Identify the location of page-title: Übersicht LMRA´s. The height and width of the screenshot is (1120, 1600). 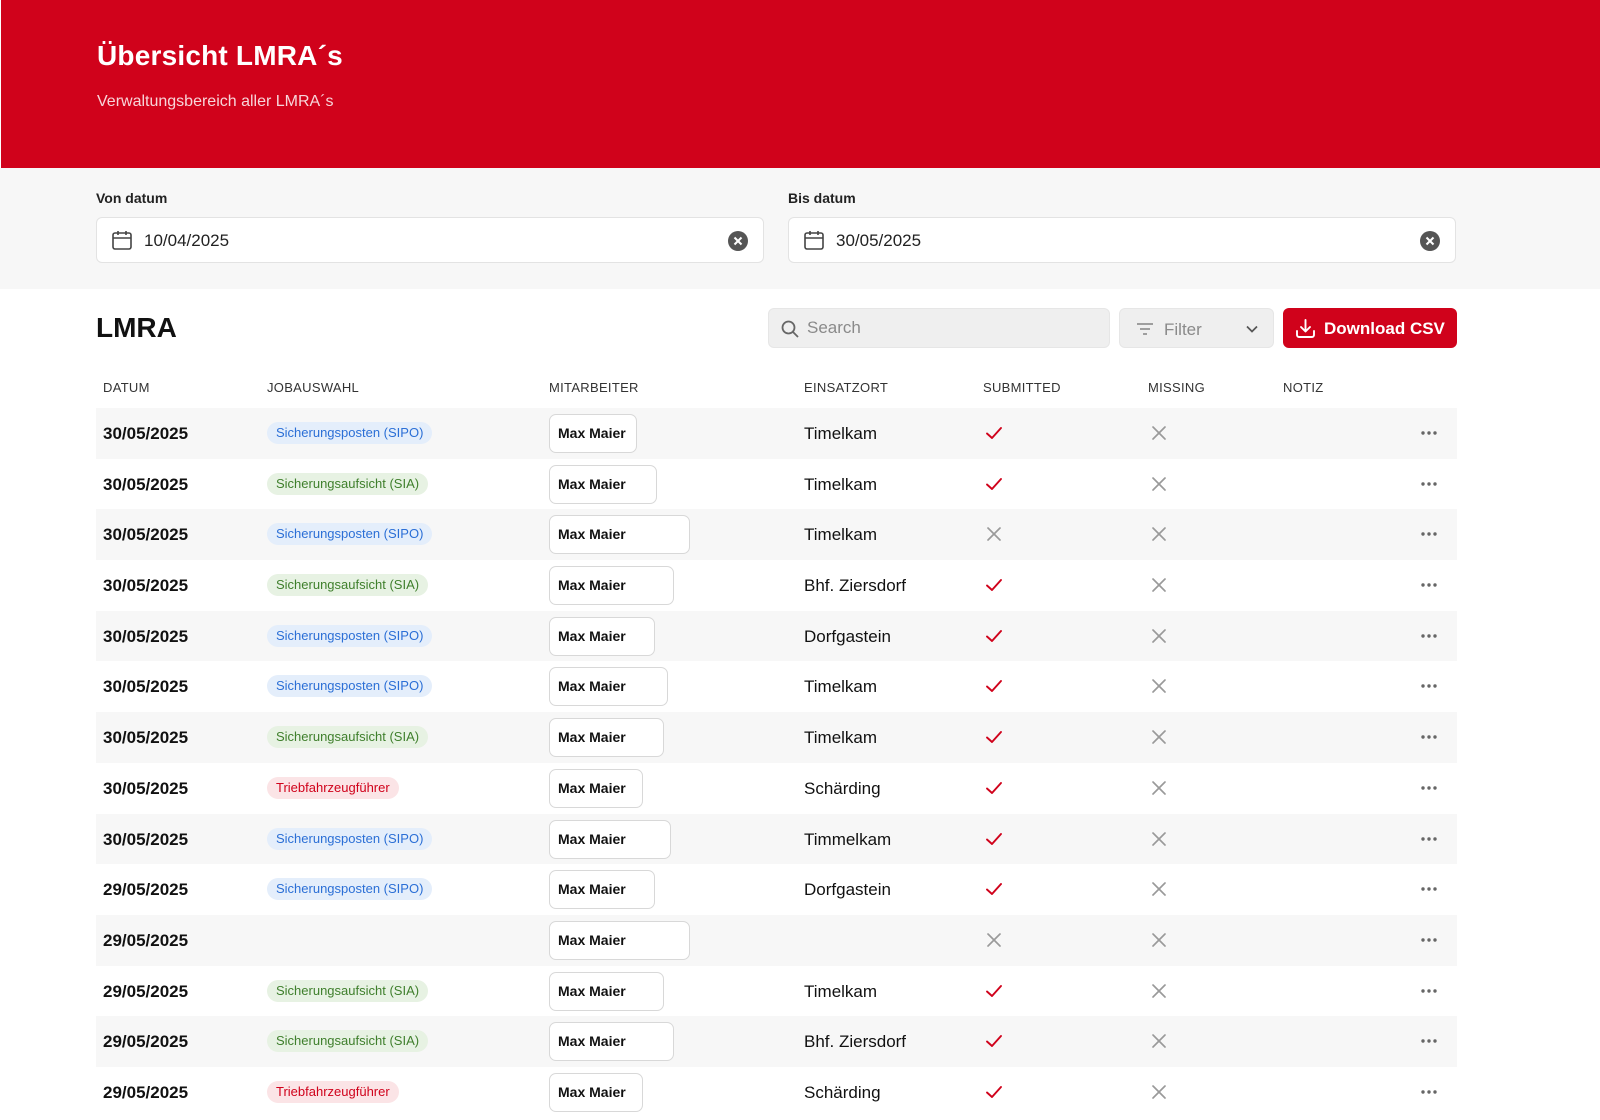
(220, 55).